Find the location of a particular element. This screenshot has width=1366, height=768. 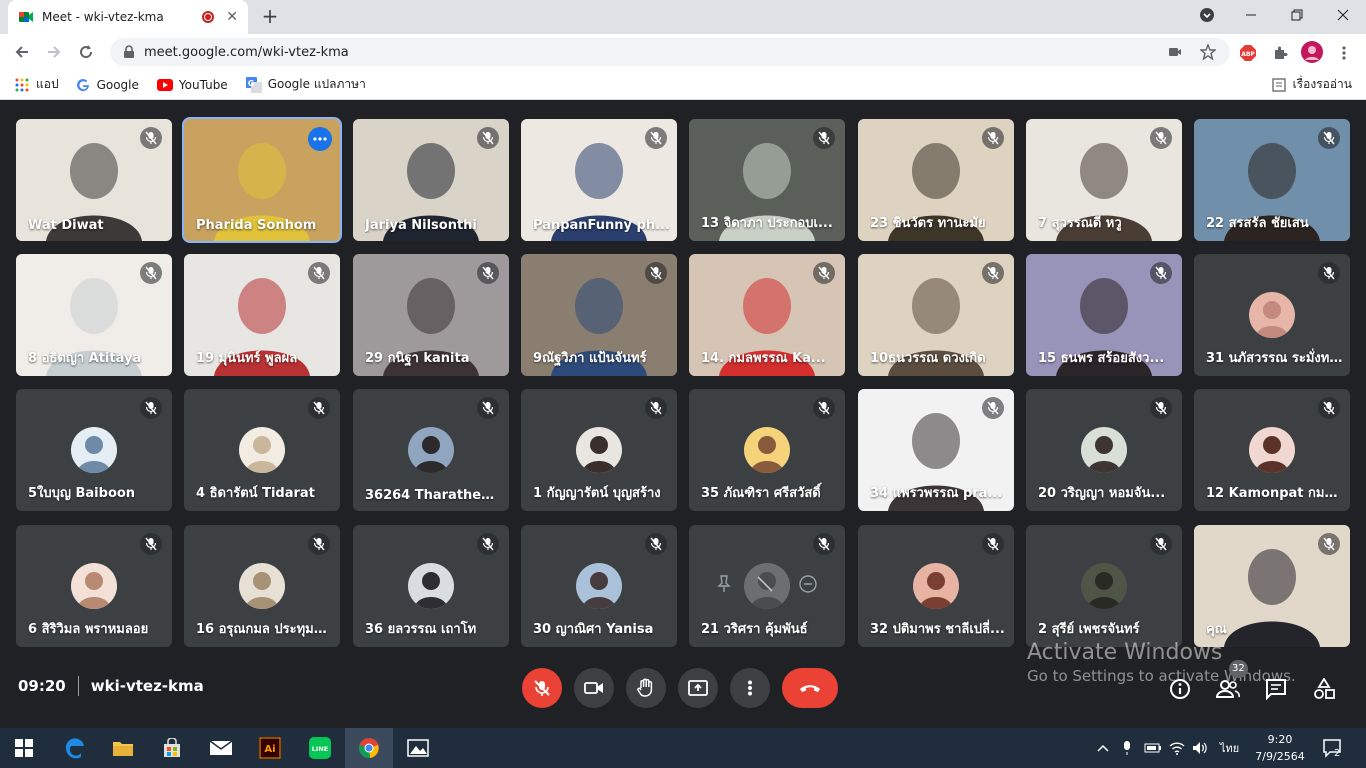

participant-name: 6 สิริวิมล พราหมลอย is located at coordinates (88, 629).